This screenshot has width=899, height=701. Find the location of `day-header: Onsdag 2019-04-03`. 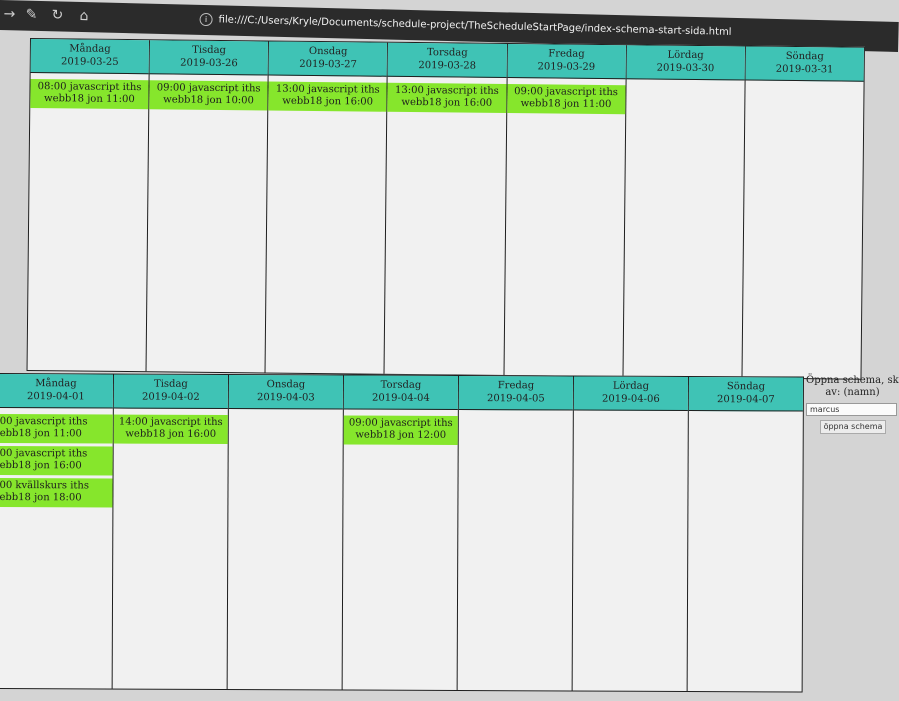

day-header: Onsdag 2019-04-03 is located at coordinates (285, 392).